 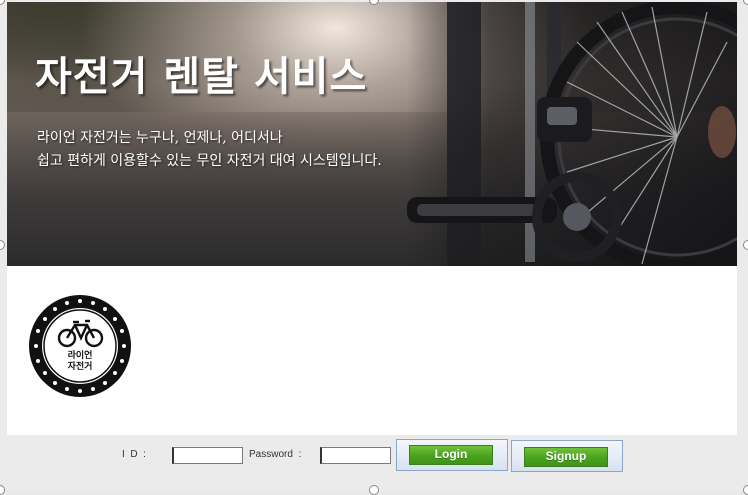 I want to click on login-bar: I D : Password : Login Signup, so click(x=374, y=462).